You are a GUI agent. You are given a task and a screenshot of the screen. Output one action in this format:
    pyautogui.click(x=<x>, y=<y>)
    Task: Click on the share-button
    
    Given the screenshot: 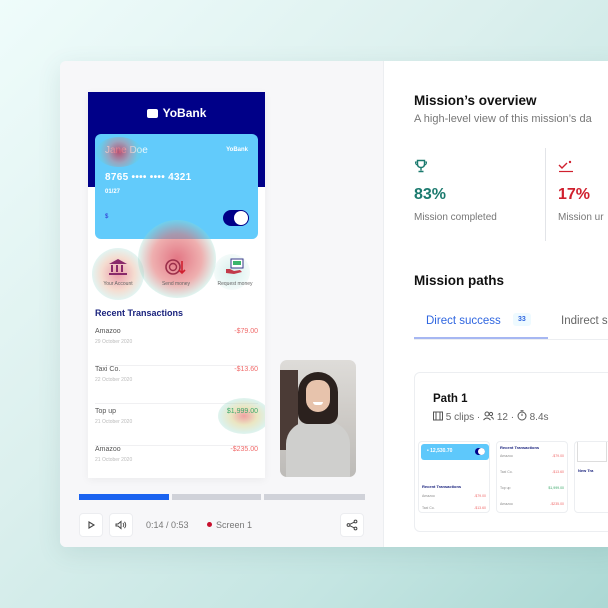 What is the action you would take?
    pyautogui.click(x=352, y=525)
    